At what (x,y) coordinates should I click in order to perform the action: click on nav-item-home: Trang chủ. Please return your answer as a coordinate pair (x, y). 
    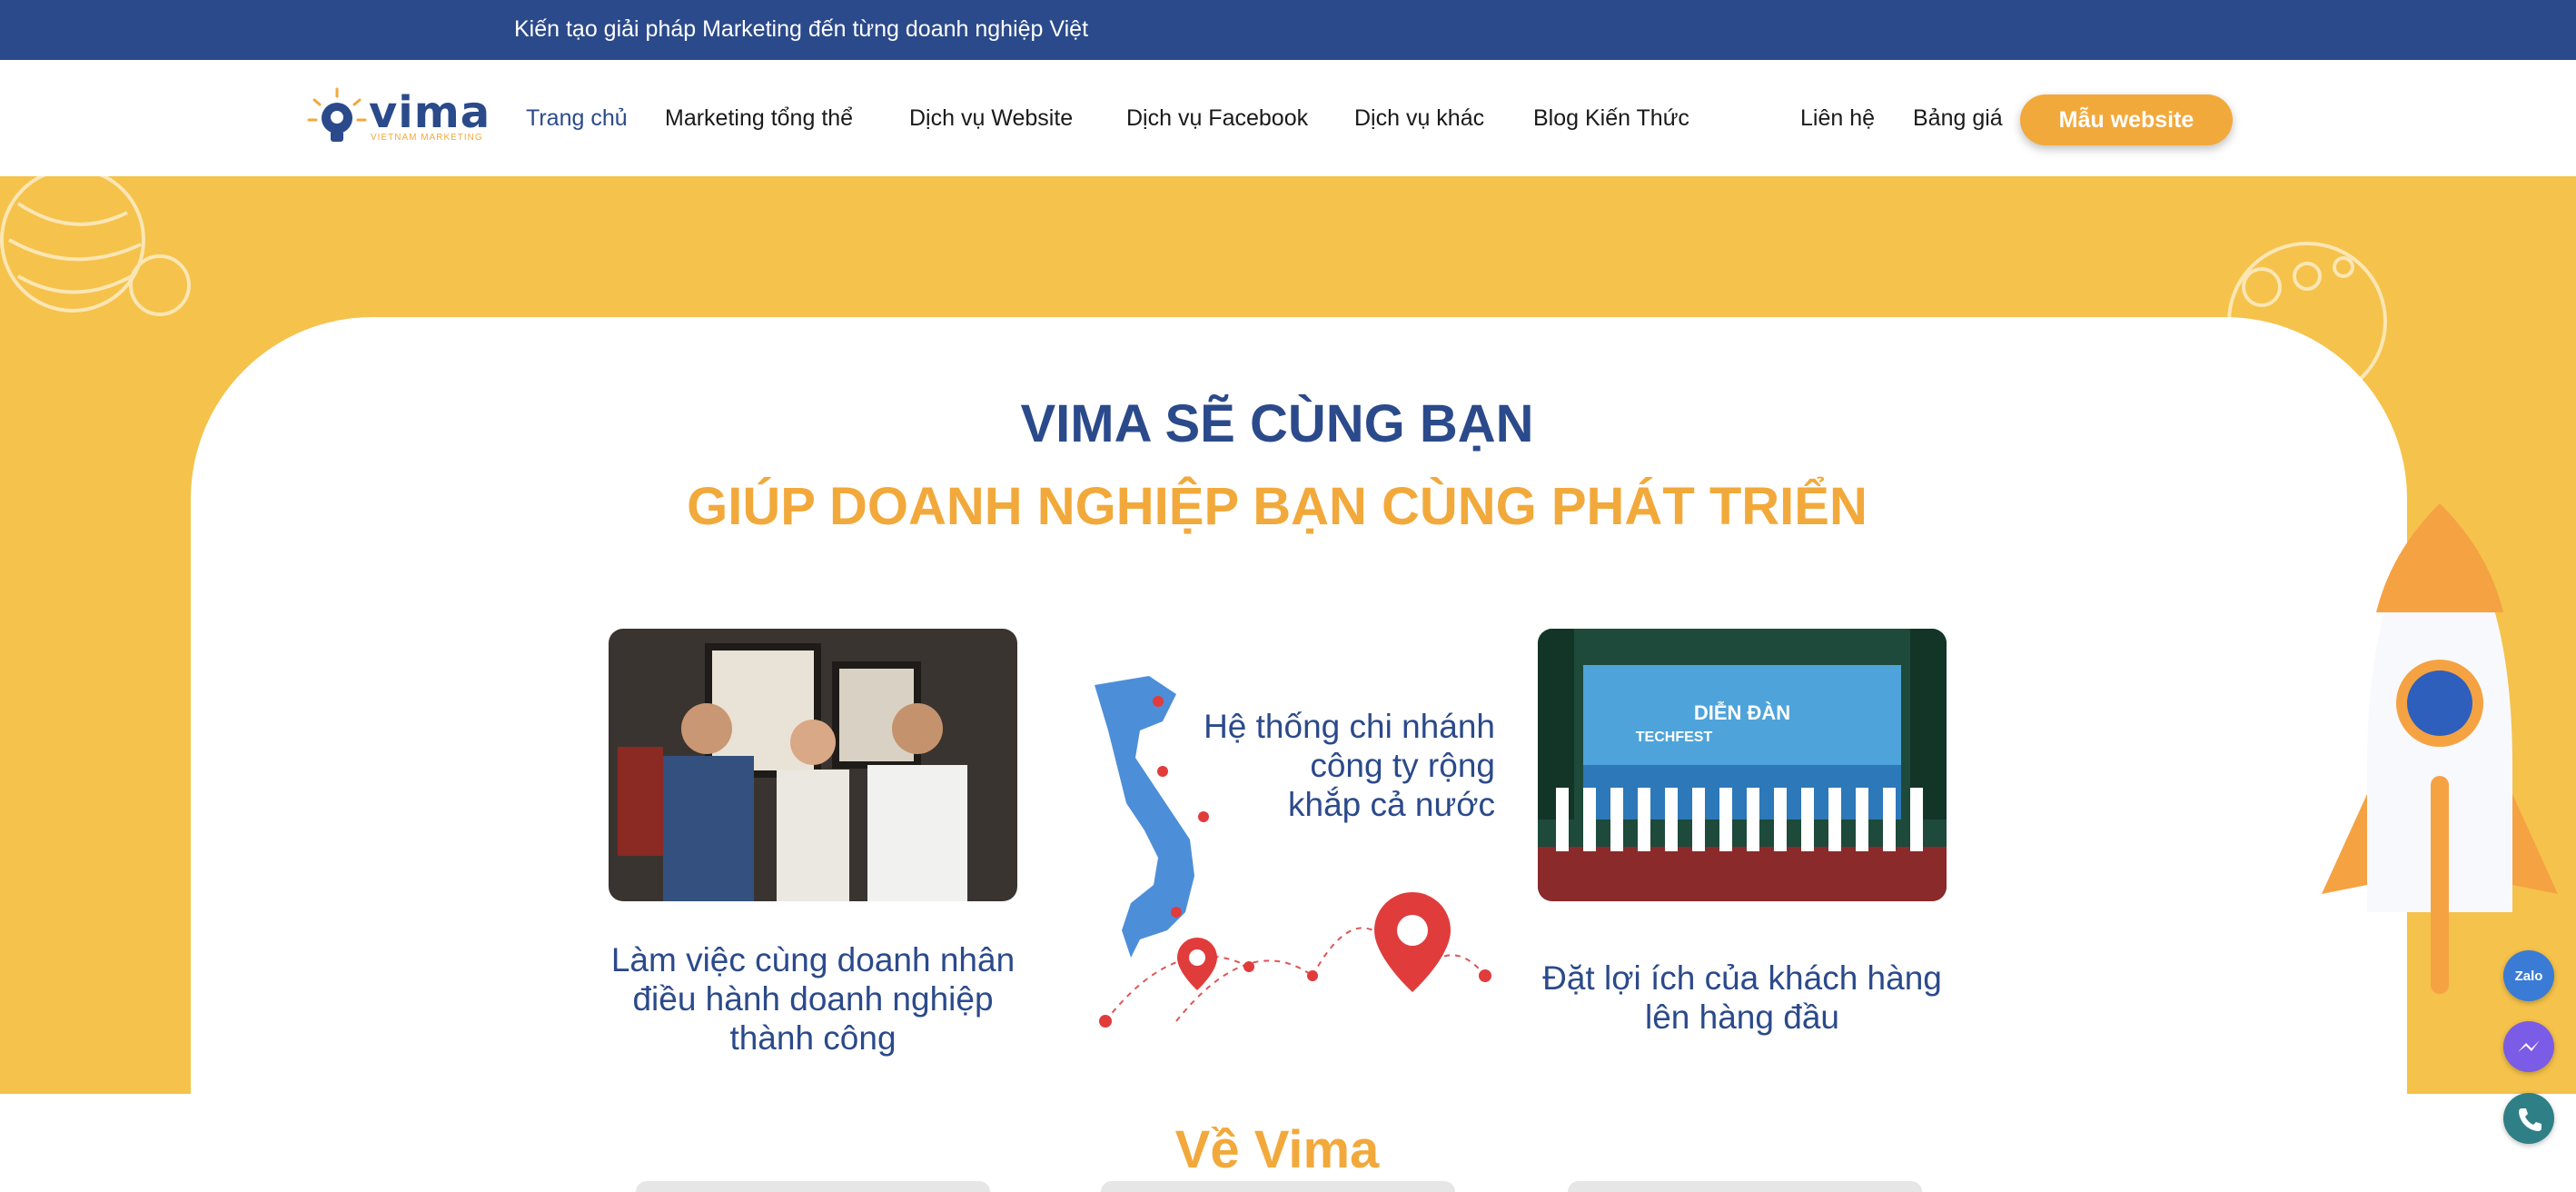
    Looking at the image, I should click on (577, 119).